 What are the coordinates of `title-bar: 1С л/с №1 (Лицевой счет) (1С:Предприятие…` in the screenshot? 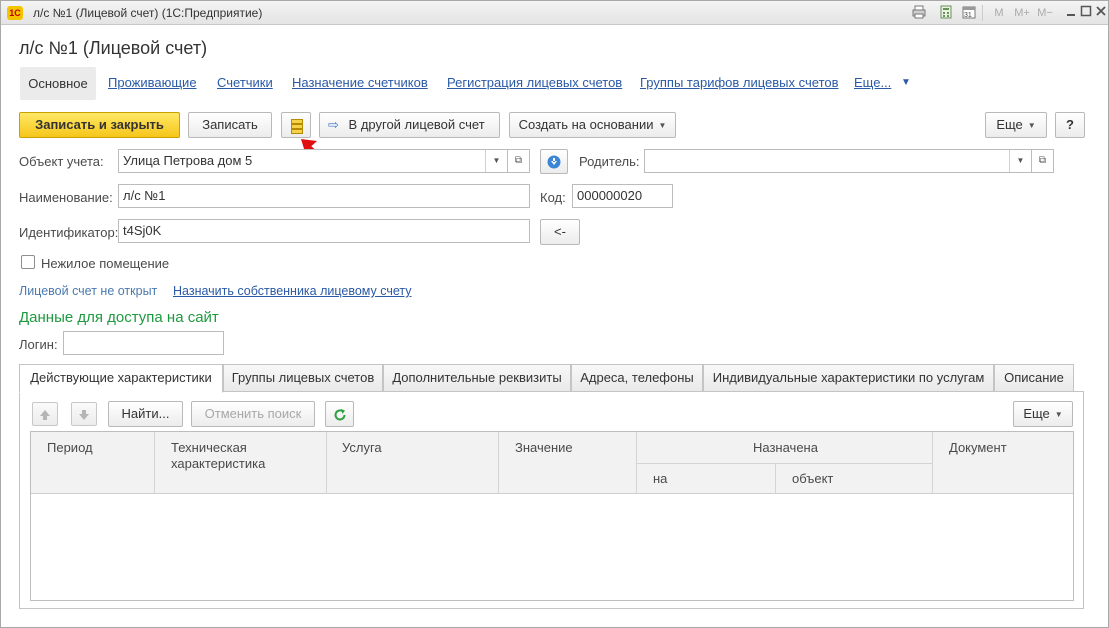 It's located at (554, 13).